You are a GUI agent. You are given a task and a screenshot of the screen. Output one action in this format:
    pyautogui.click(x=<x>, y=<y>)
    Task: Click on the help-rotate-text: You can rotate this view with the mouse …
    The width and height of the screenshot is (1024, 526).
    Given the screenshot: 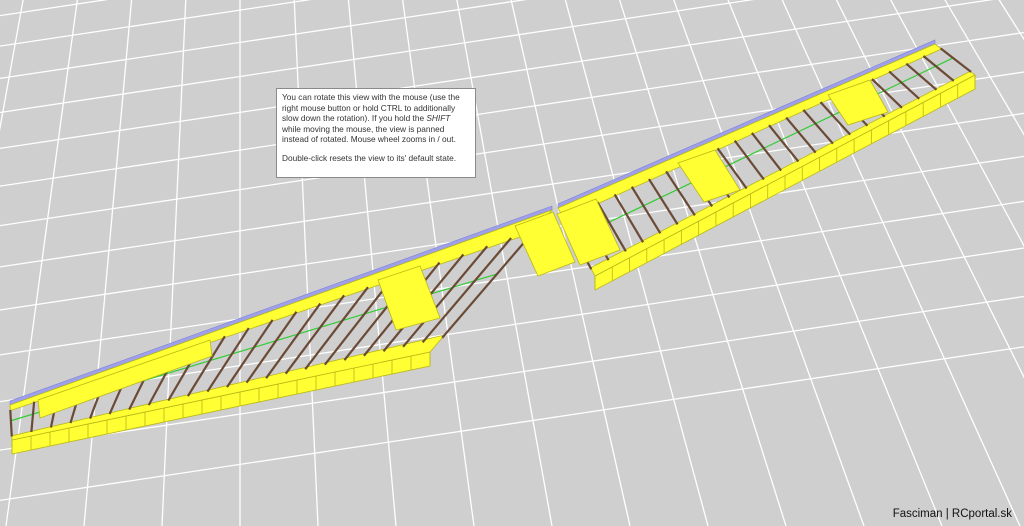 What is the action you would take?
    pyautogui.click(x=371, y=118)
    